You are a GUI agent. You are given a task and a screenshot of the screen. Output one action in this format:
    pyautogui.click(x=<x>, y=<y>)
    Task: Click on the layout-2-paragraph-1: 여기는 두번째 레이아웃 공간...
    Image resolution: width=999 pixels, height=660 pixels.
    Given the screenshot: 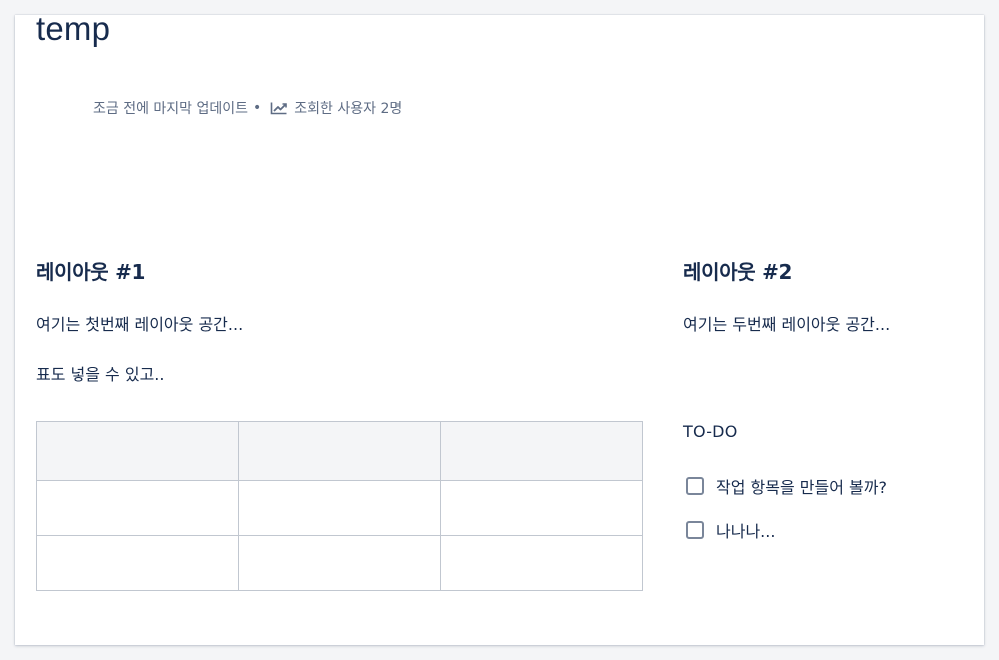 What is the action you would take?
    pyautogui.click(x=787, y=324)
    